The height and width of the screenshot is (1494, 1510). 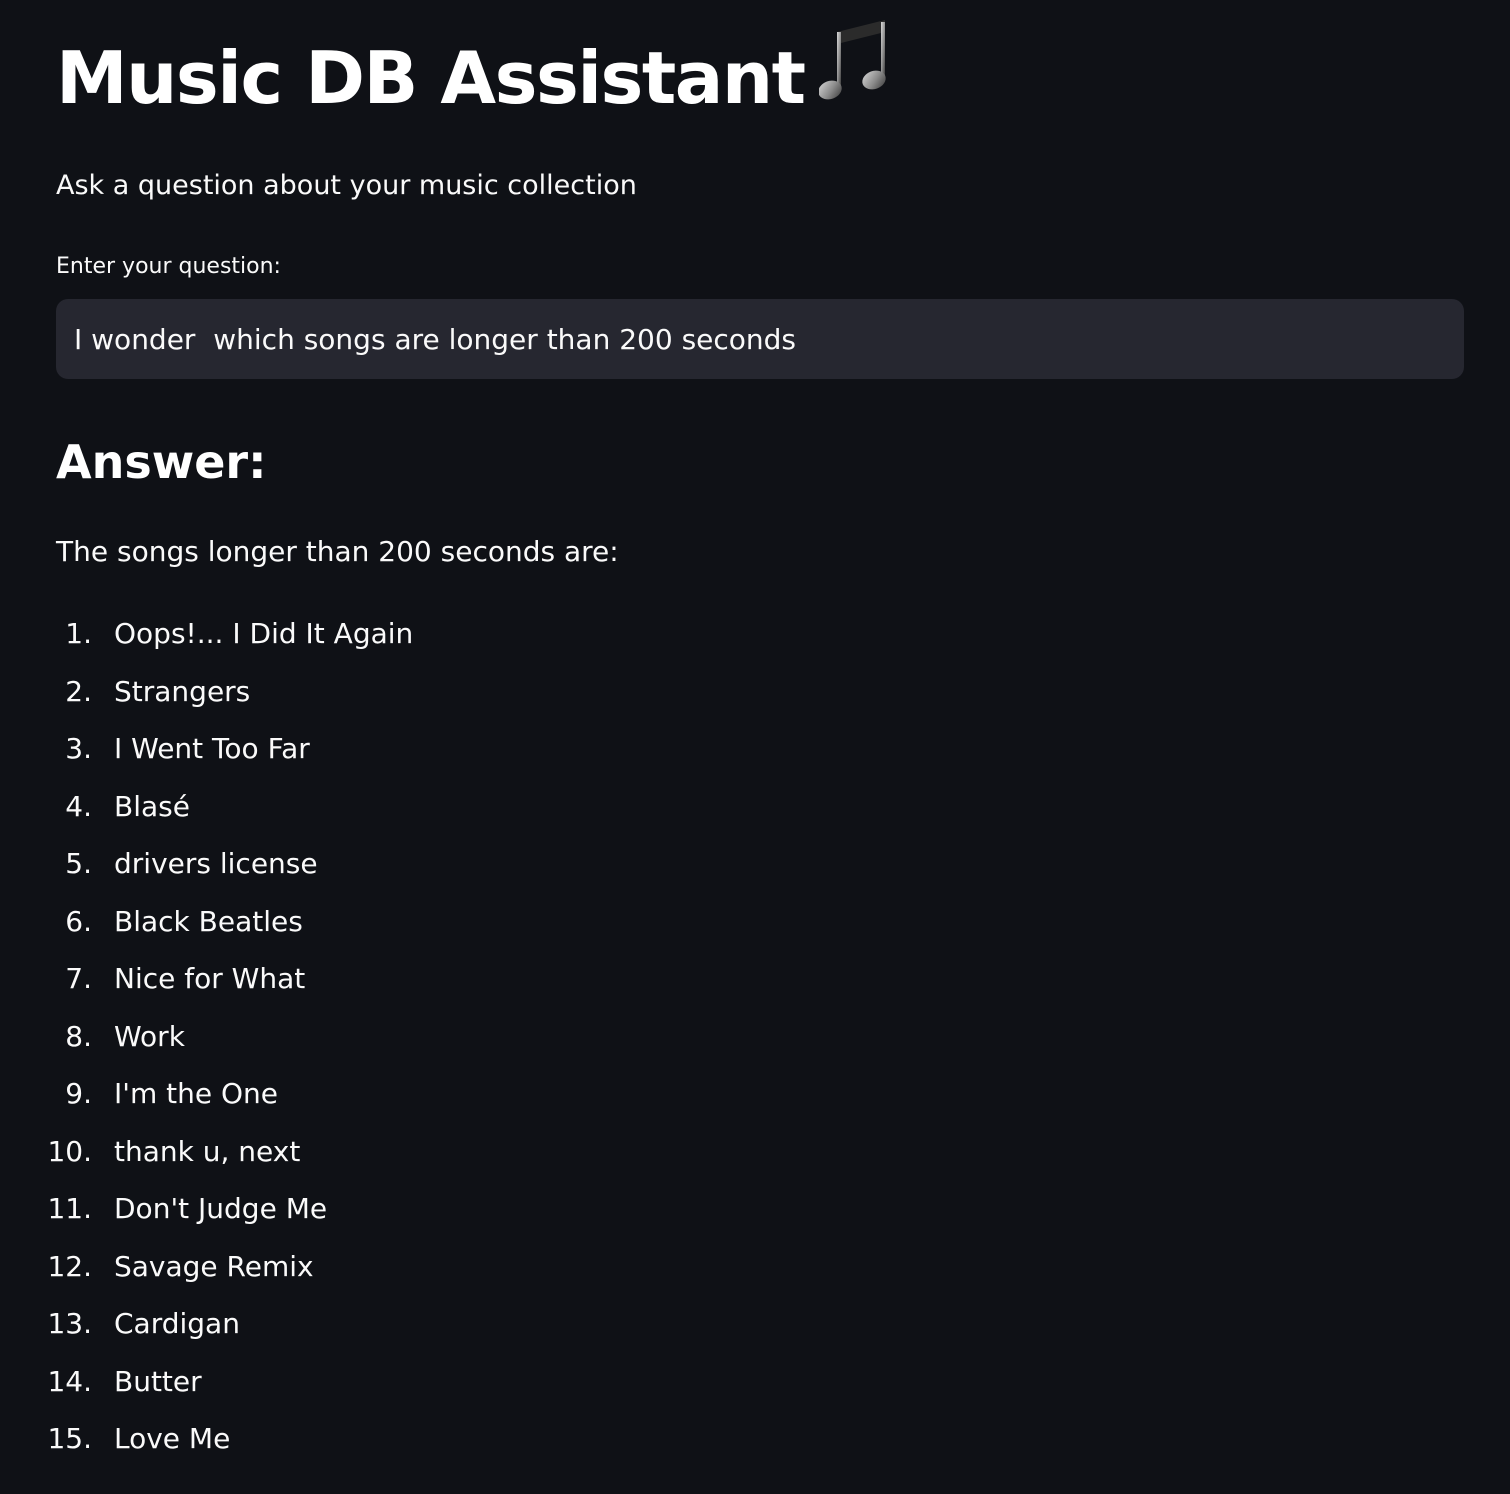 I want to click on musical-notes-icon, so click(x=853, y=76).